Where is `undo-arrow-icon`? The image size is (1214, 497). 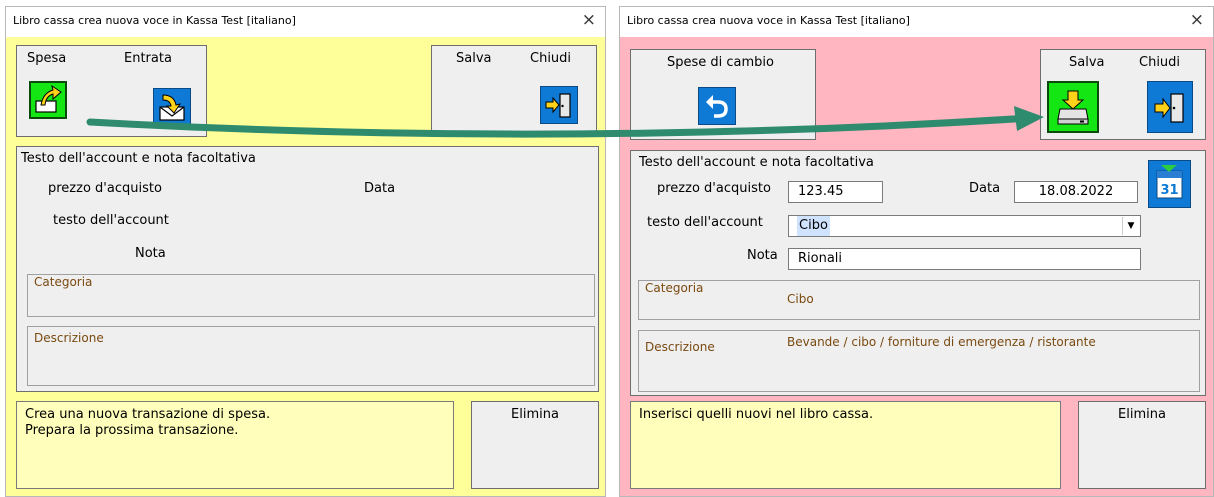 undo-arrow-icon is located at coordinates (717, 106).